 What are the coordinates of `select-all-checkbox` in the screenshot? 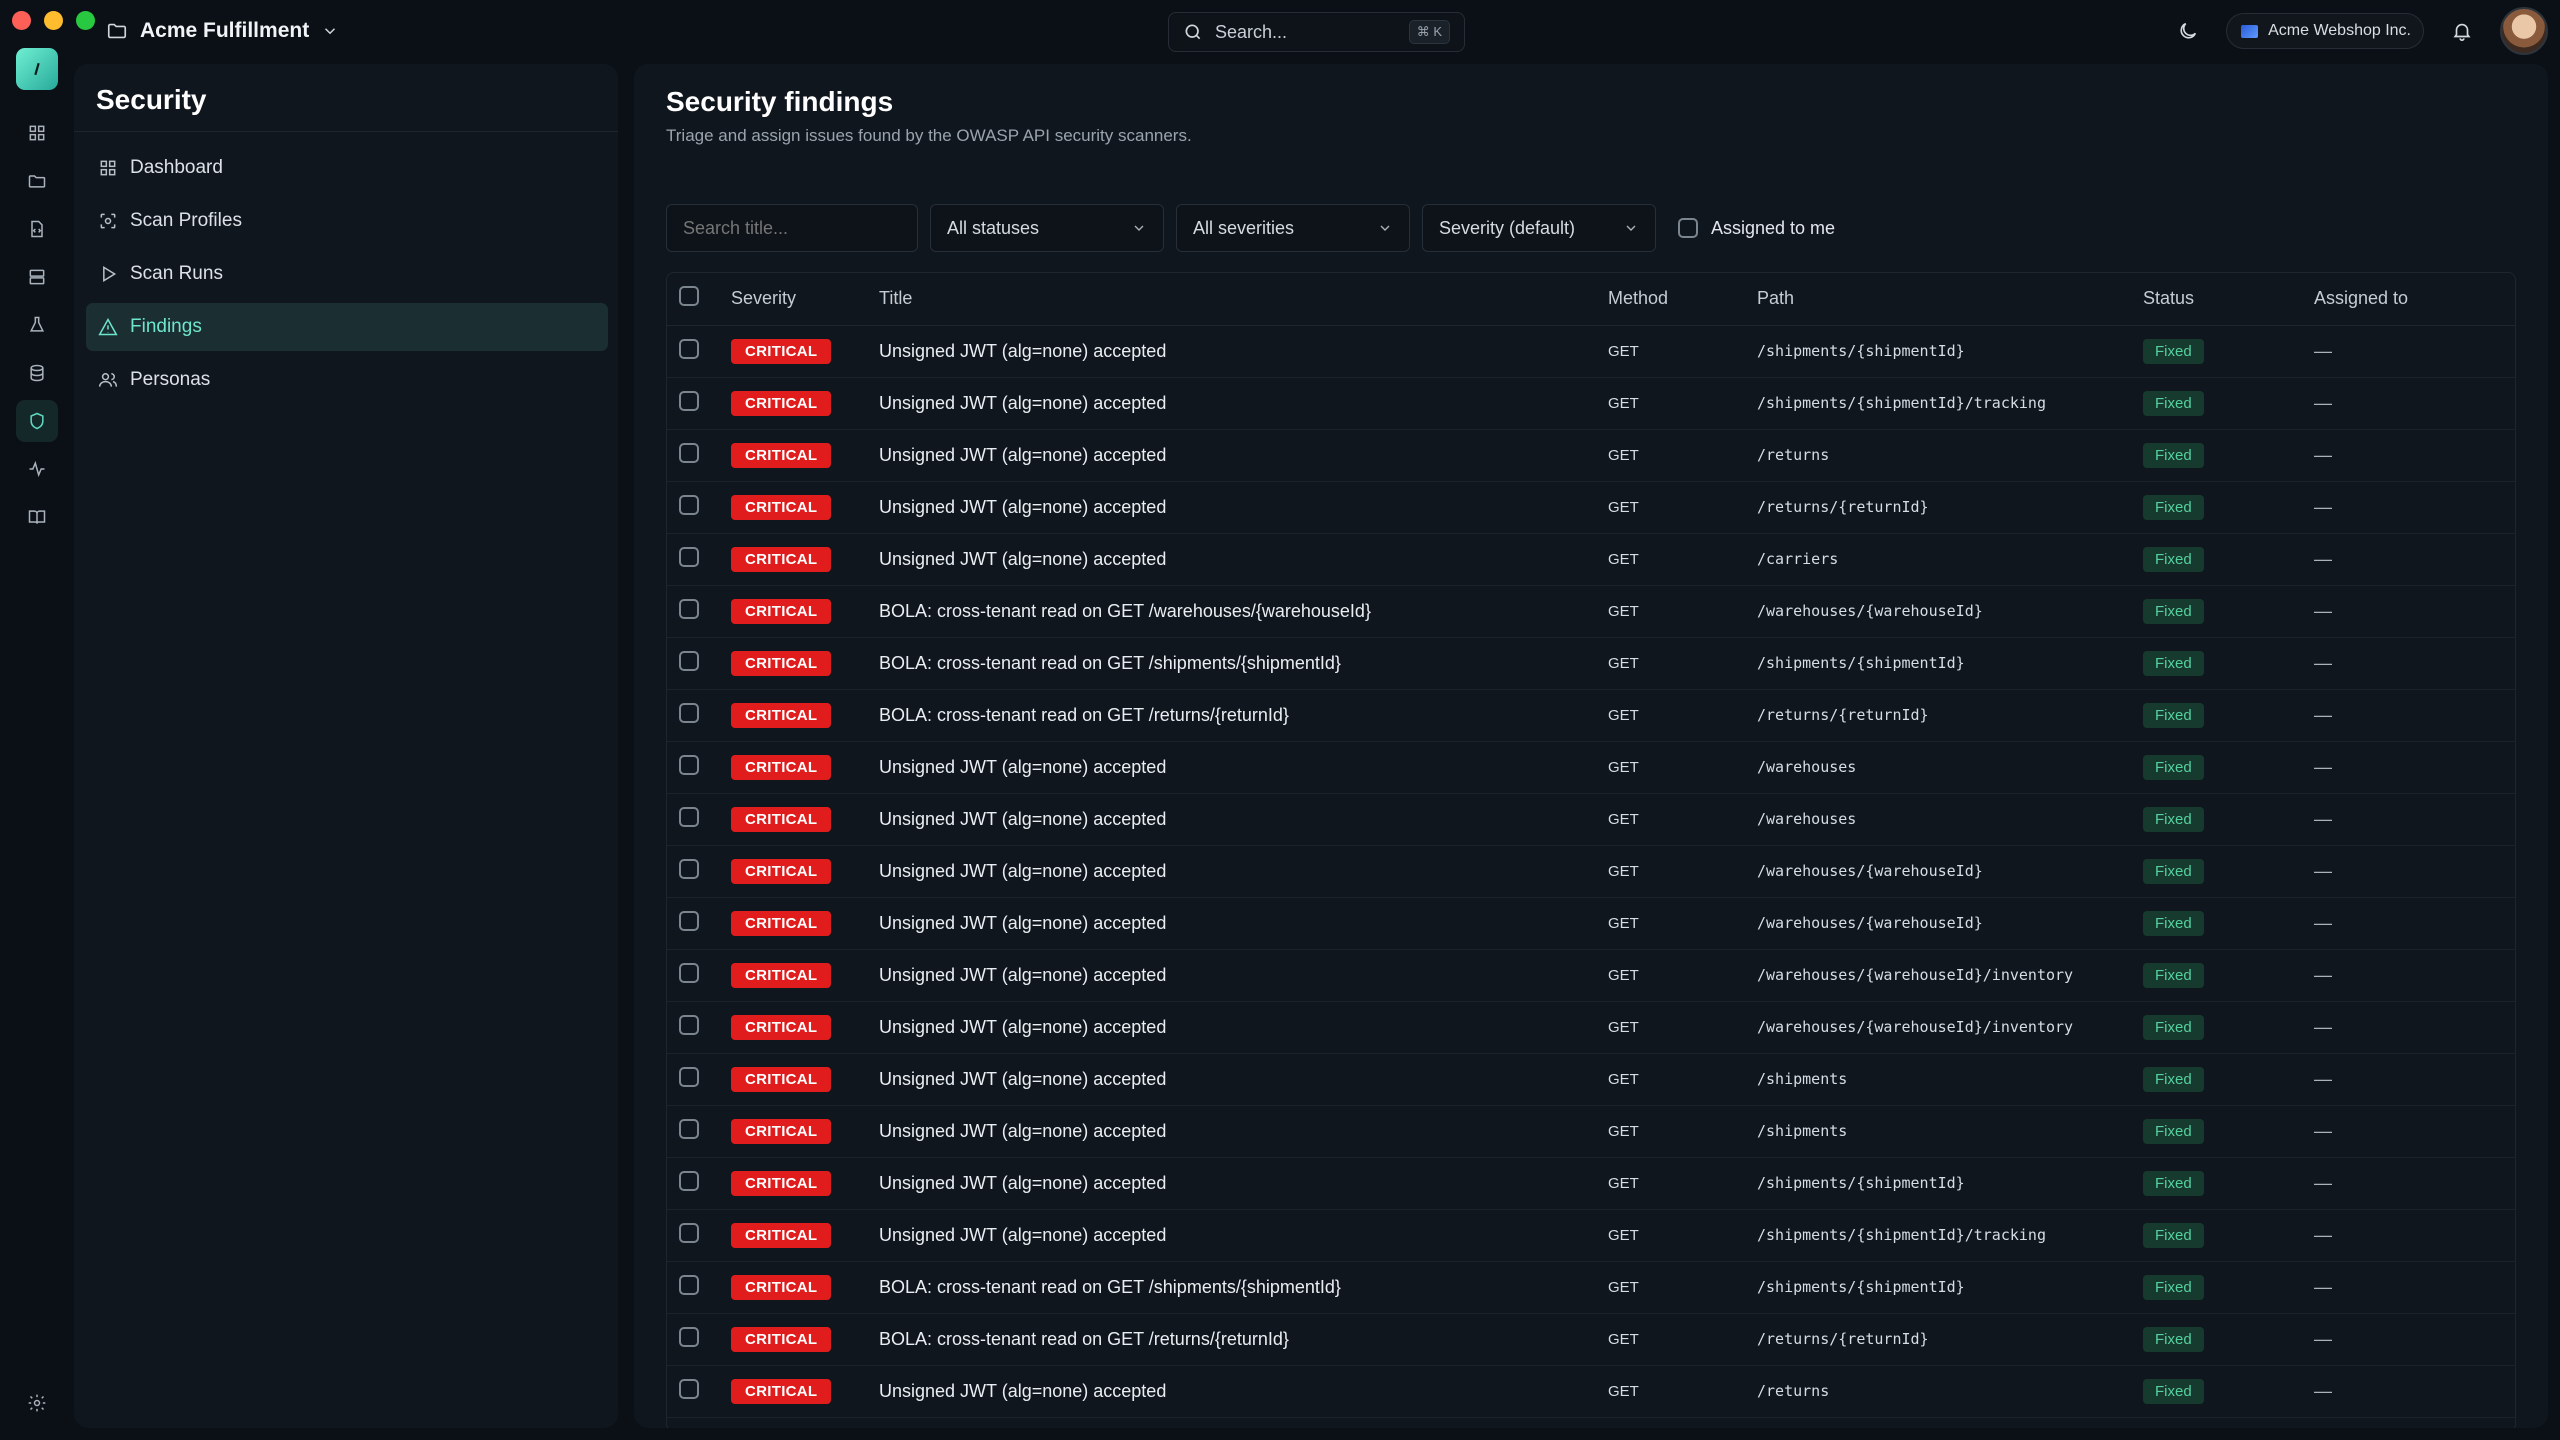 It's located at (689, 296).